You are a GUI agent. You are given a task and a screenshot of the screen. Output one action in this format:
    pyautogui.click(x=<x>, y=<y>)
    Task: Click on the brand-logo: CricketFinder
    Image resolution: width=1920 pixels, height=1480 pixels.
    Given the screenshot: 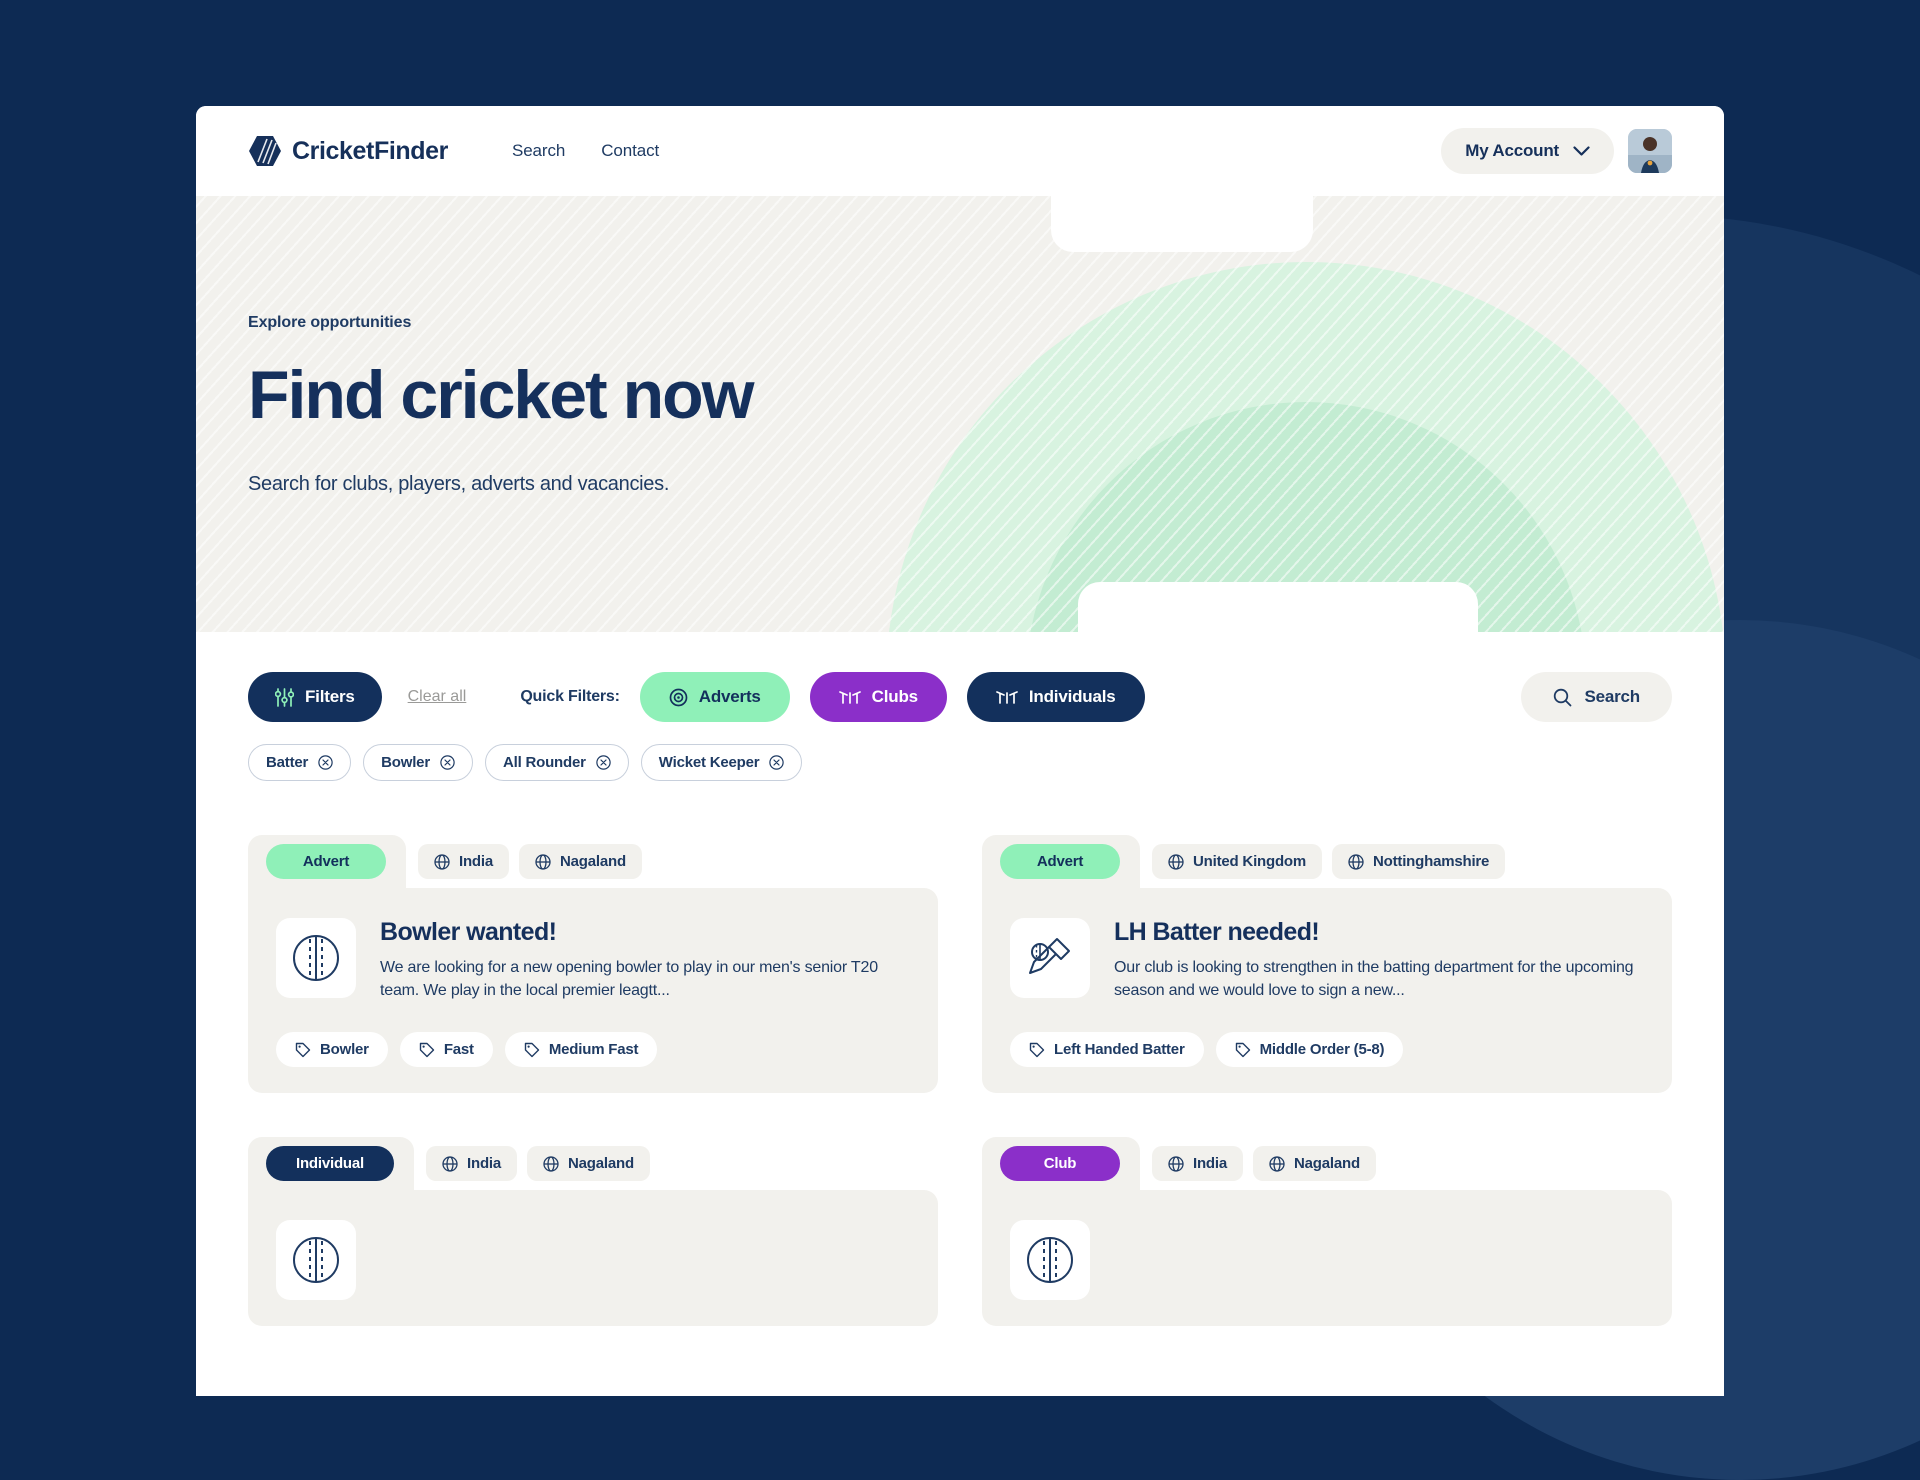 What is the action you would take?
    pyautogui.click(x=348, y=151)
    